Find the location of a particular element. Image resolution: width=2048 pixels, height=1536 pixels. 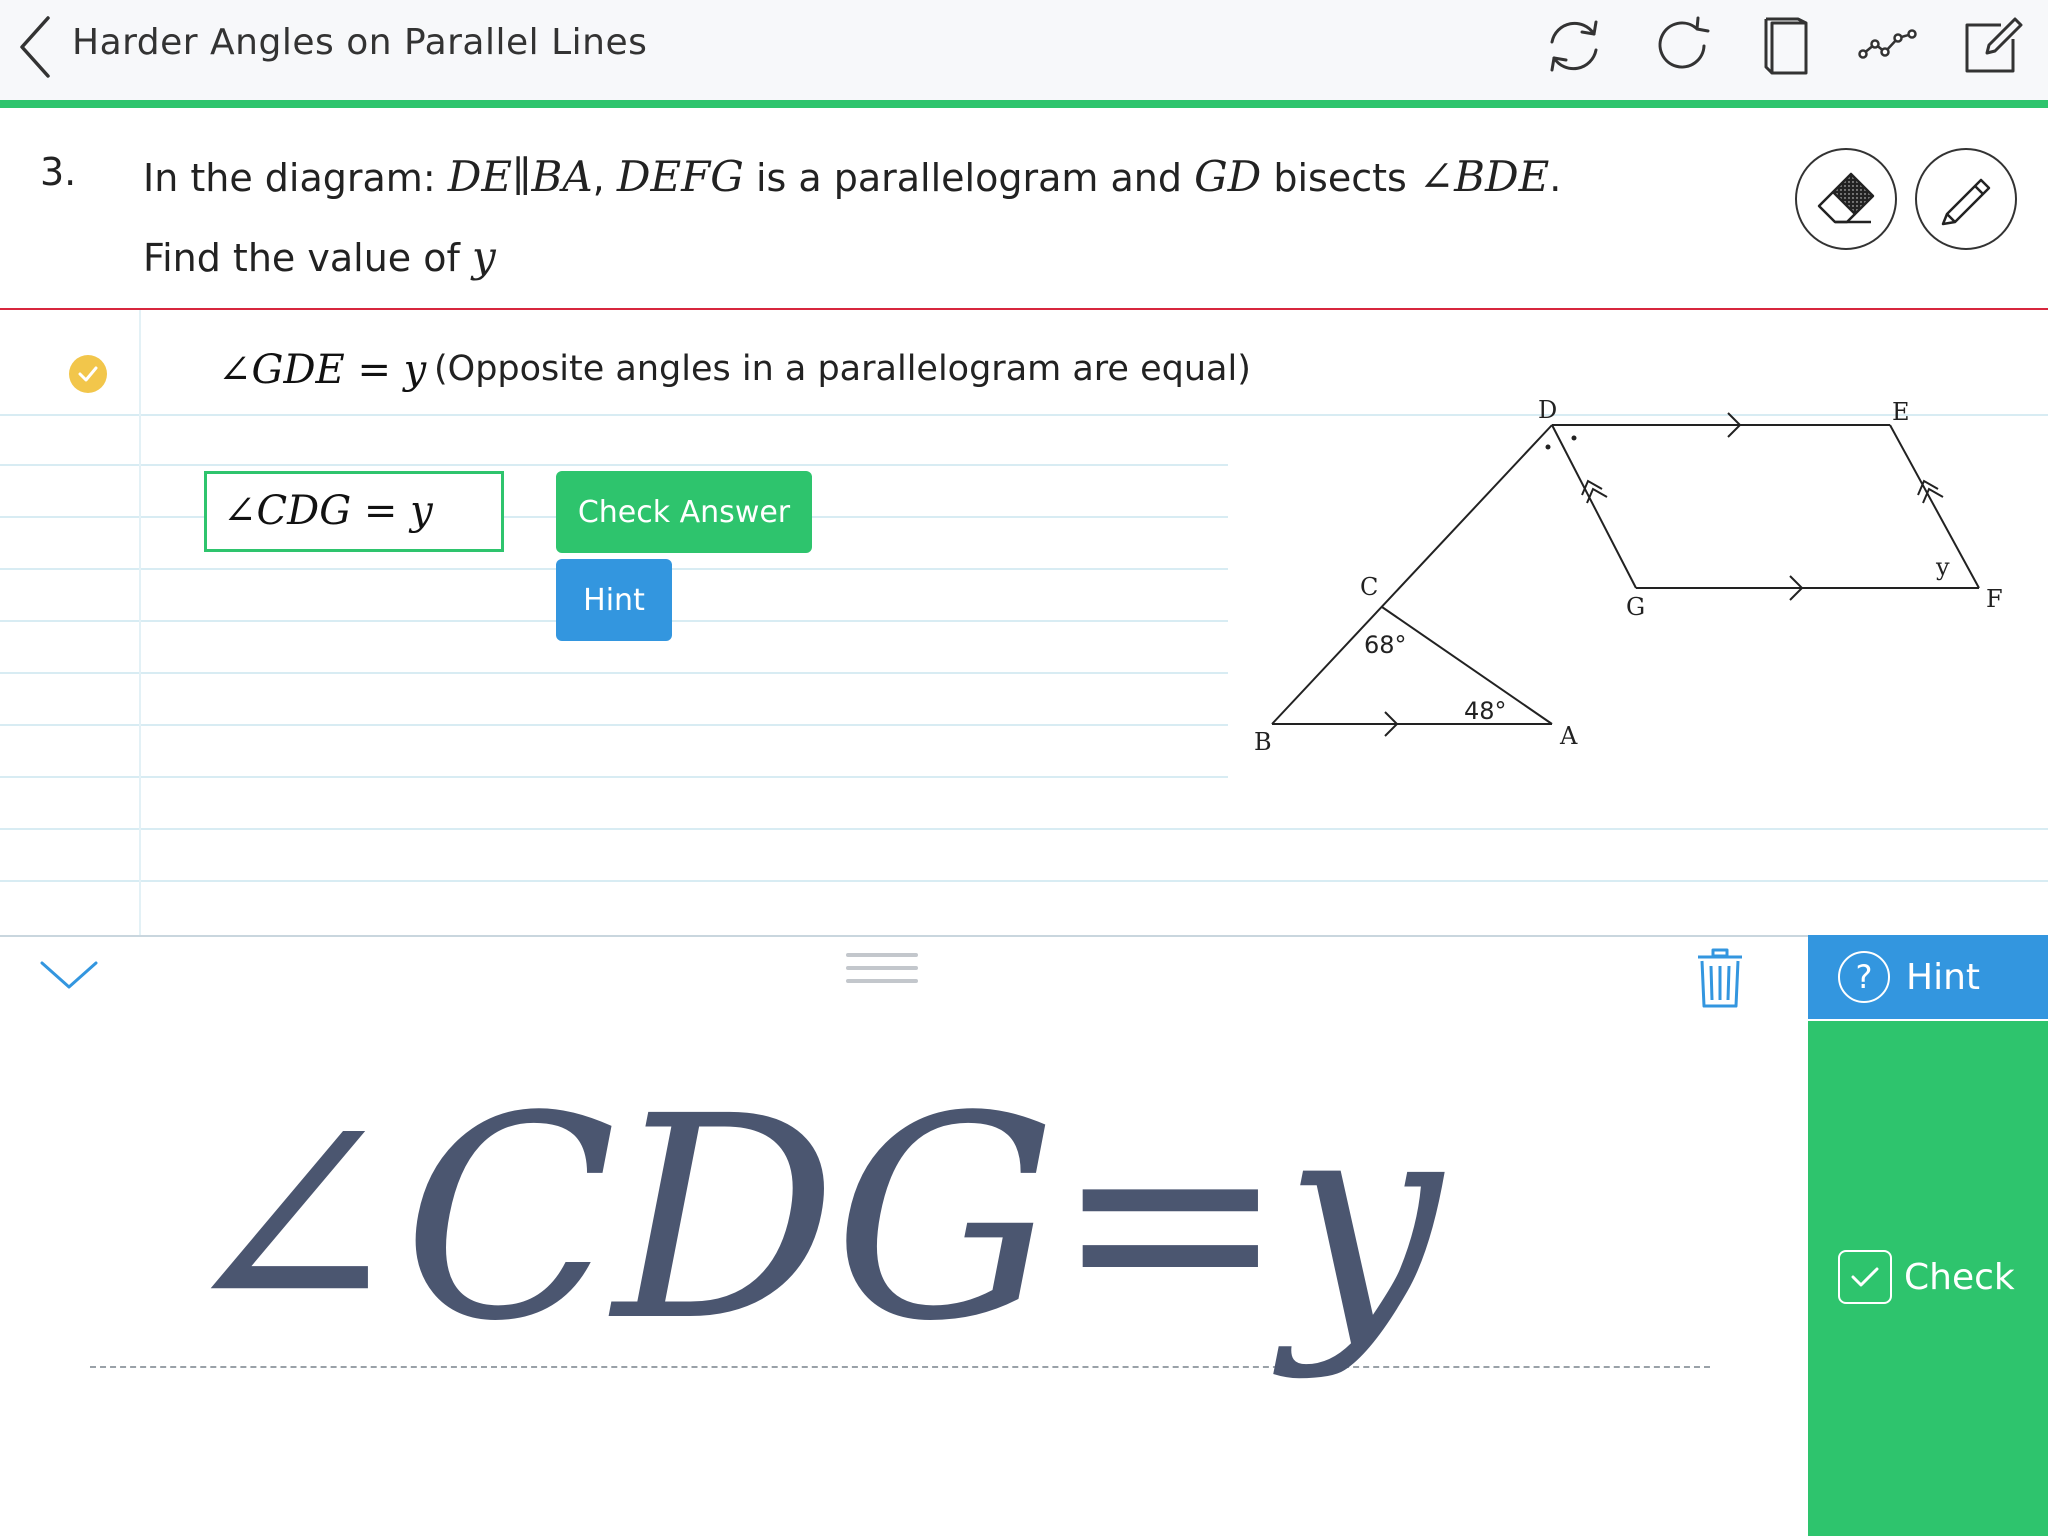

question-prompt: Find the value of y is located at coordinates (319, 256).